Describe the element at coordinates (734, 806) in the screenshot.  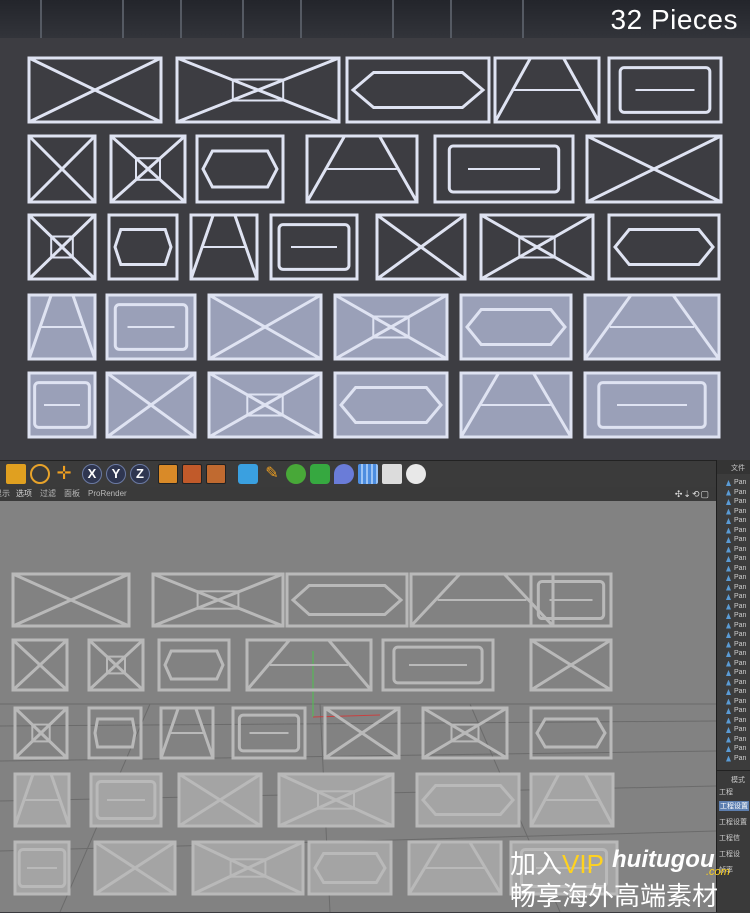
I see `attr-row-project-settings: 工程设置` at that location.